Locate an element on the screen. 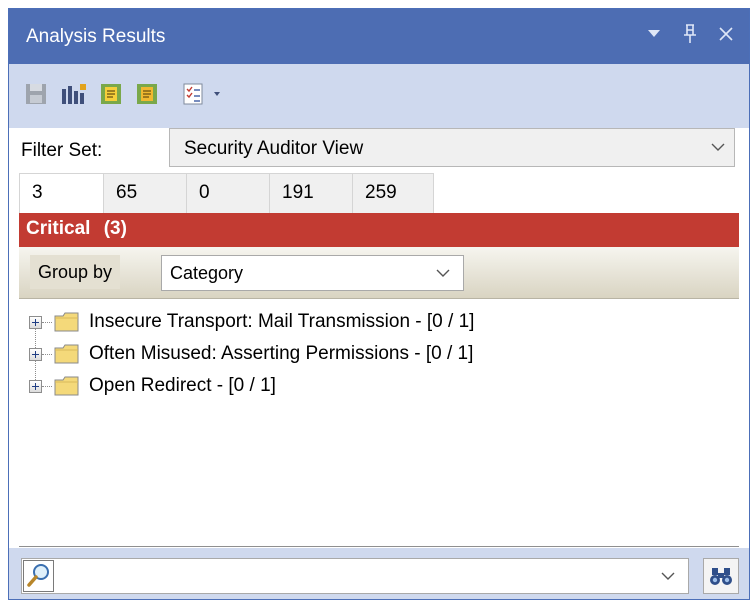 Image resolution: width=752 pixels, height=601 pixels. panel-titlebar: Analysis Results is located at coordinates (379, 36).